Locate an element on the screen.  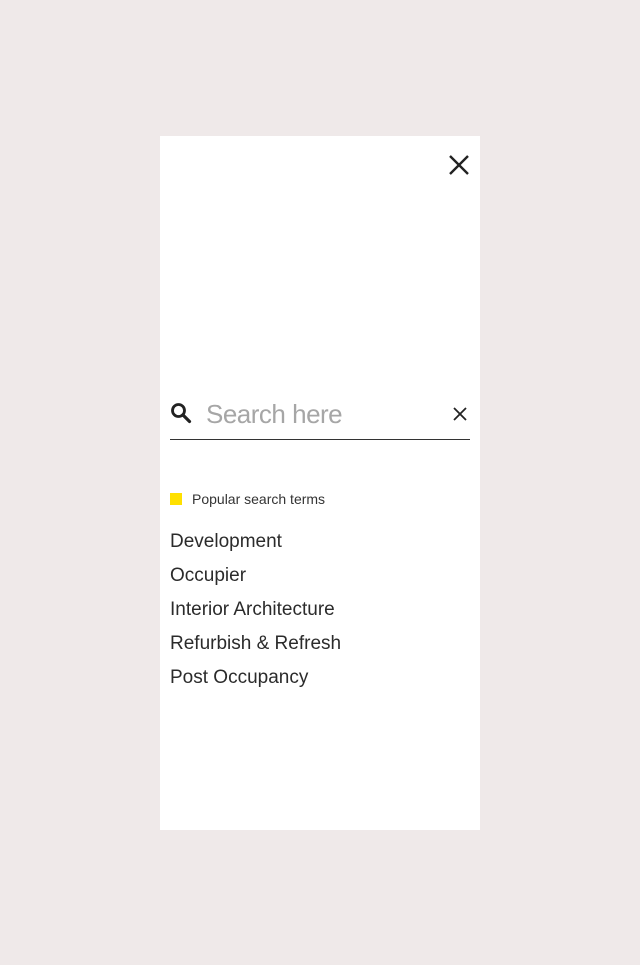
close-modal-button is located at coordinates (459, 165).